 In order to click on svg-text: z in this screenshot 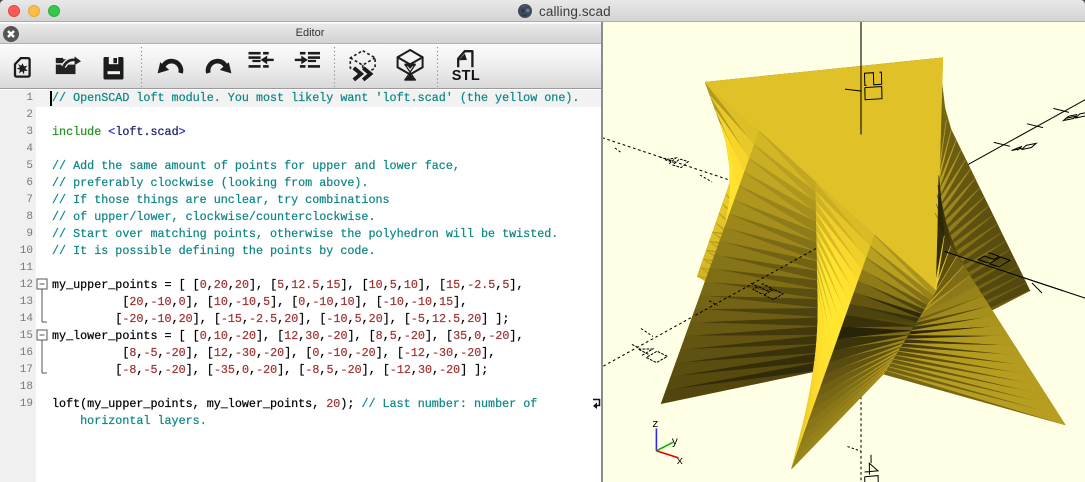, I will do `click(655, 425)`.